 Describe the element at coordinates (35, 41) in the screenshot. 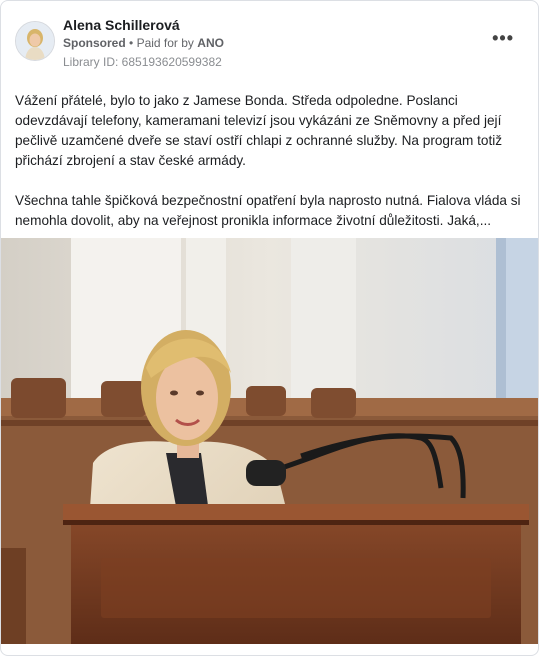

I see `avatar` at that location.